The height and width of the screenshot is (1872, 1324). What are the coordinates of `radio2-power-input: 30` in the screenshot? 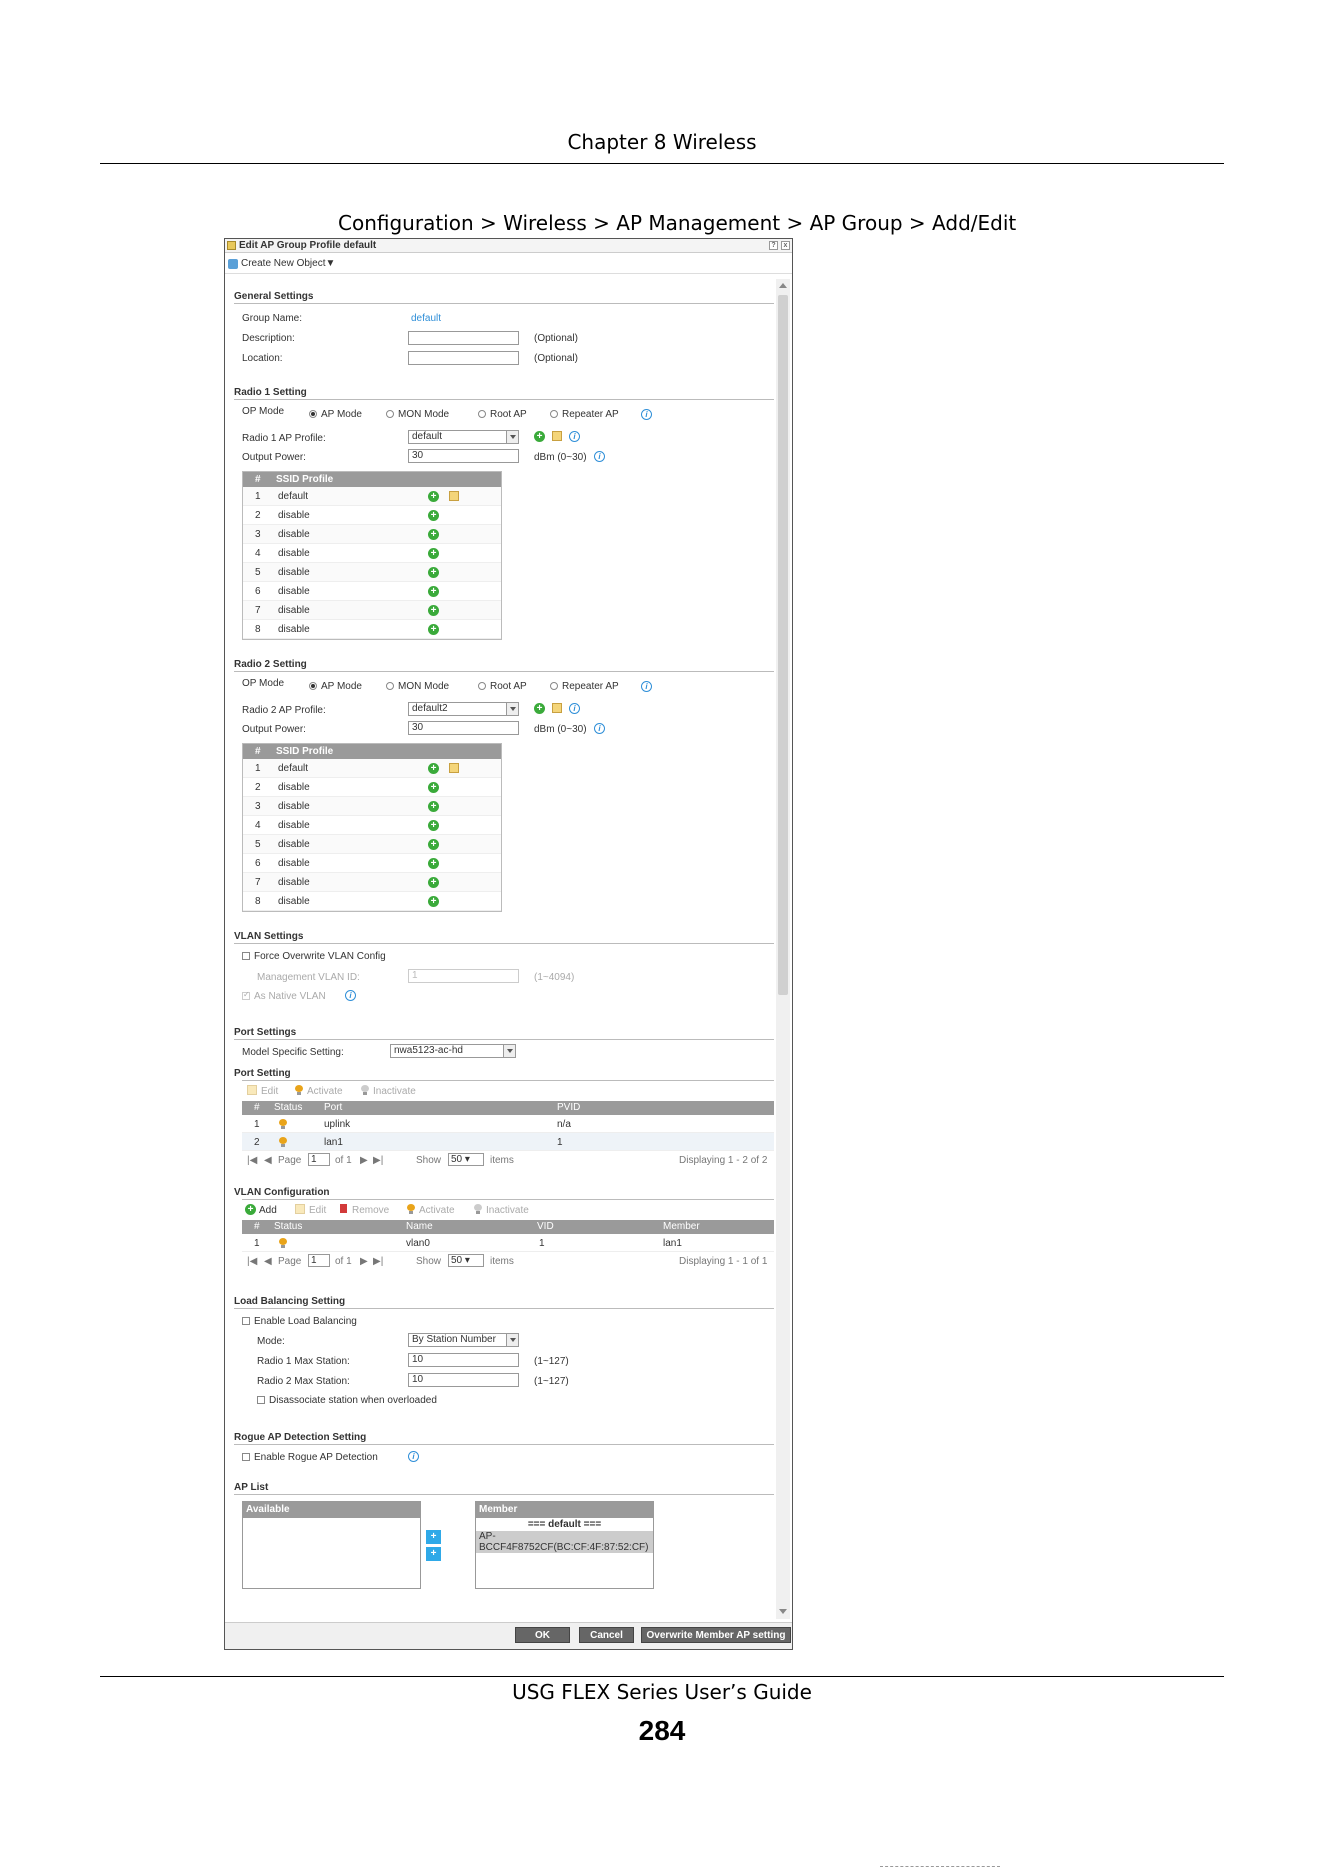 It's located at (463, 728).